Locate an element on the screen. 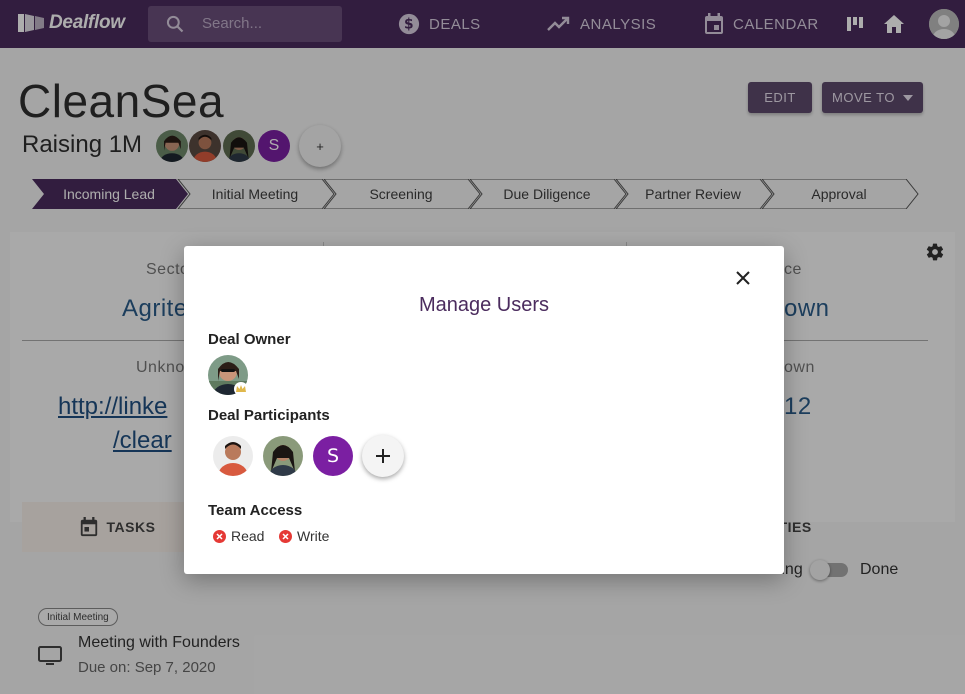  close-icon is located at coordinates (743, 278).